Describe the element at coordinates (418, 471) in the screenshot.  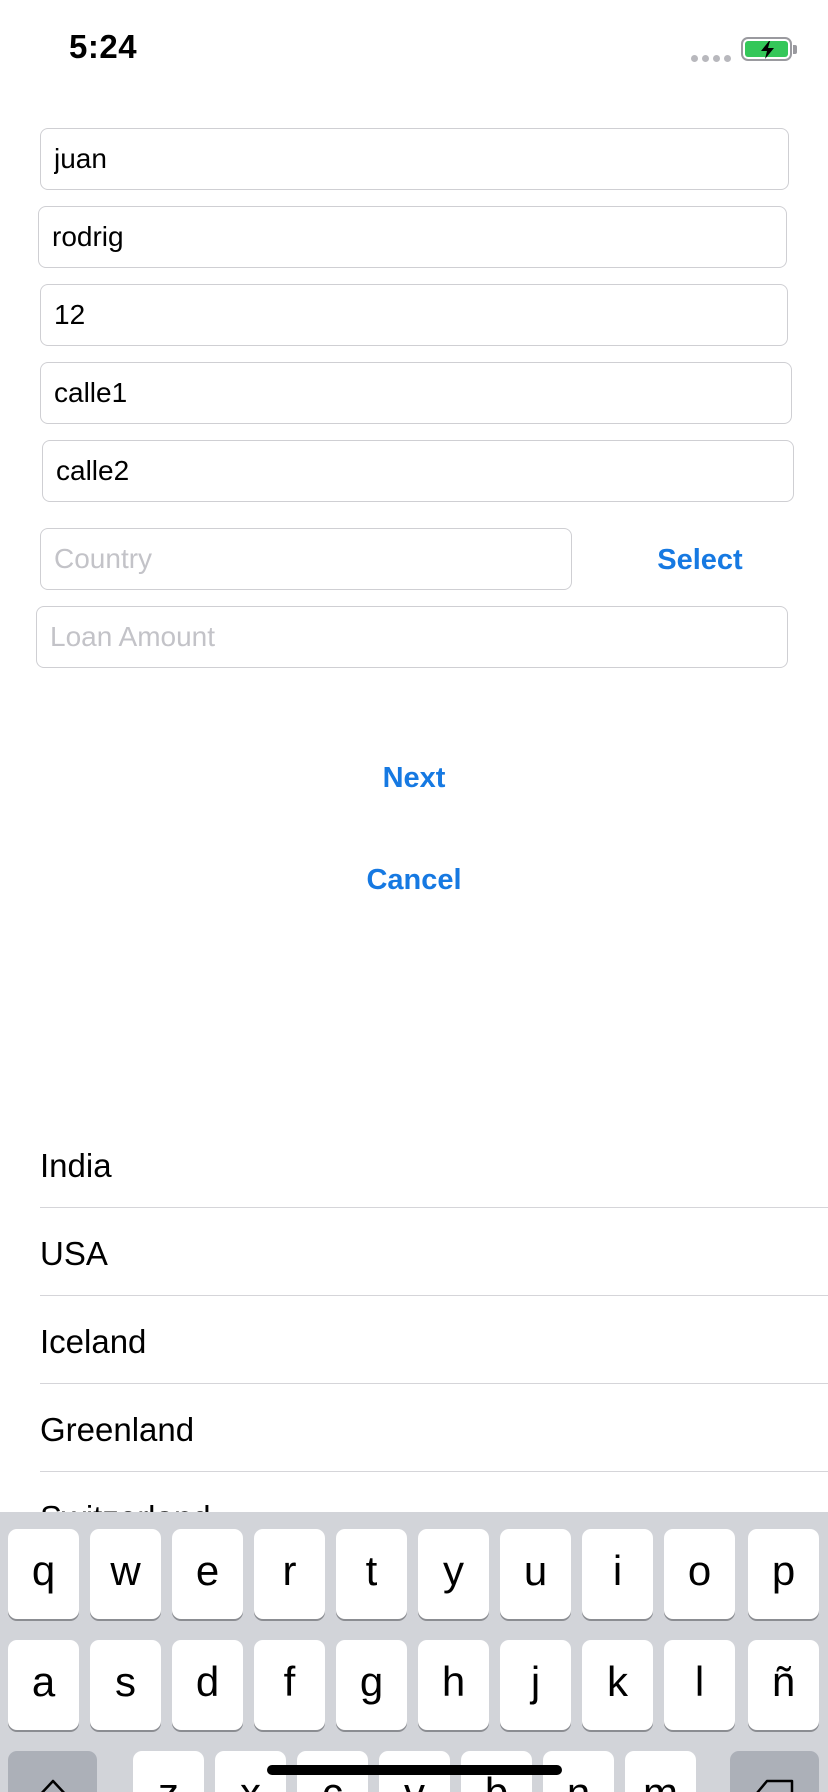
I see `address-line2-field` at that location.